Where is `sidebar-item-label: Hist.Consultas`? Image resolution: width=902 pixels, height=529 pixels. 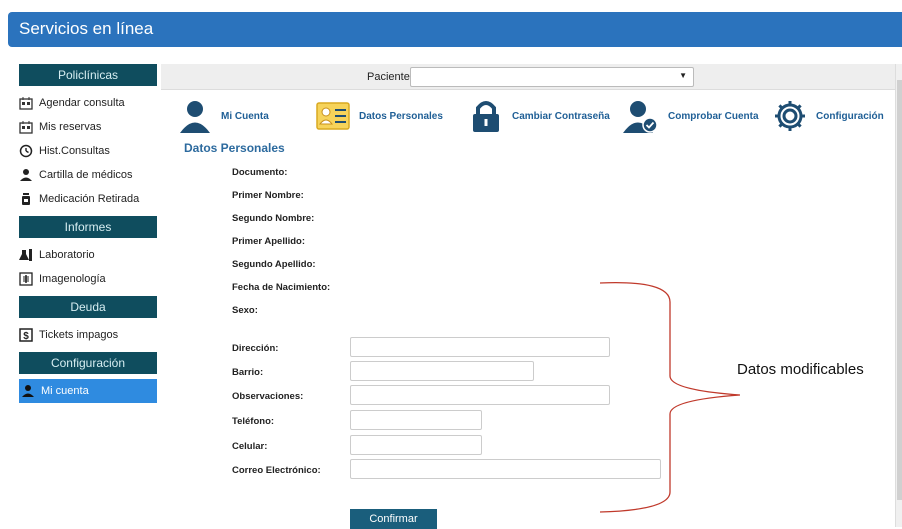 sidebar-item-label: Hist.Consultas is located at coordinates (74, 151).